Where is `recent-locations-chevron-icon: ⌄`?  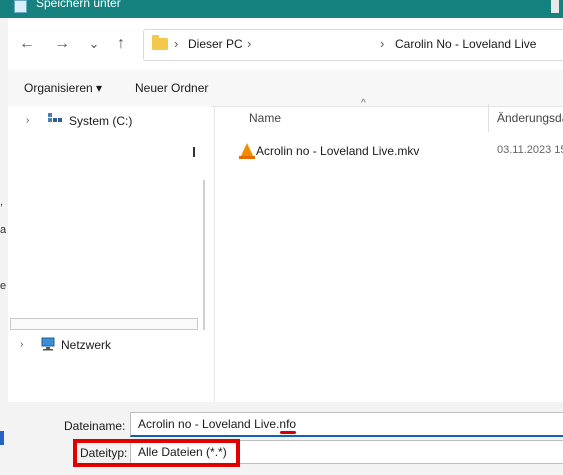
recent-locations-chevron-icon: ⌄ is located at coordinates (94, 44).